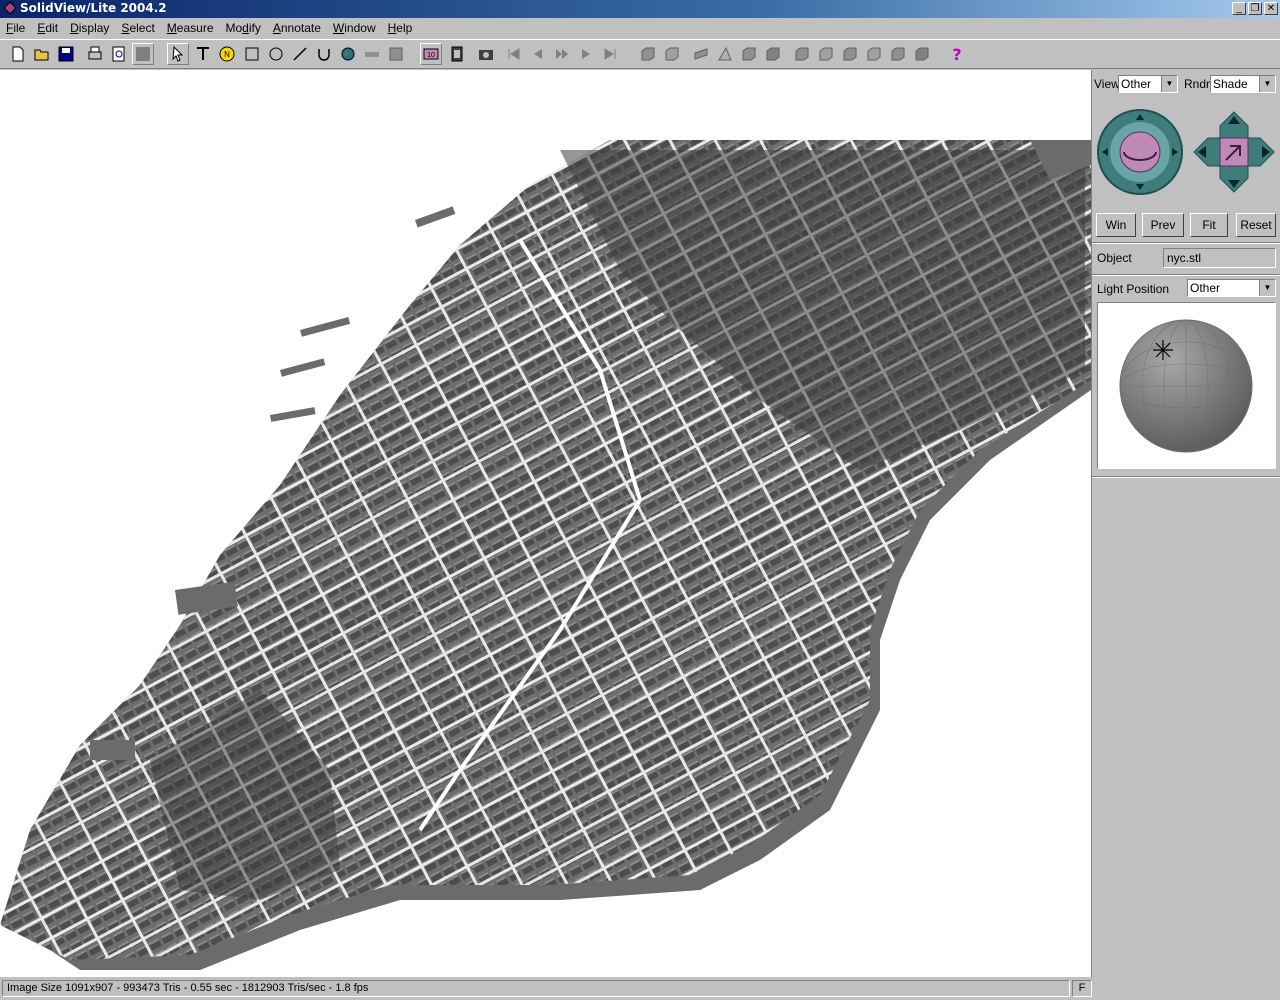 Image resolution: width=1280 pixels, height=1000 pixels. I want to click on menu-select: Select, so click(137, 28).